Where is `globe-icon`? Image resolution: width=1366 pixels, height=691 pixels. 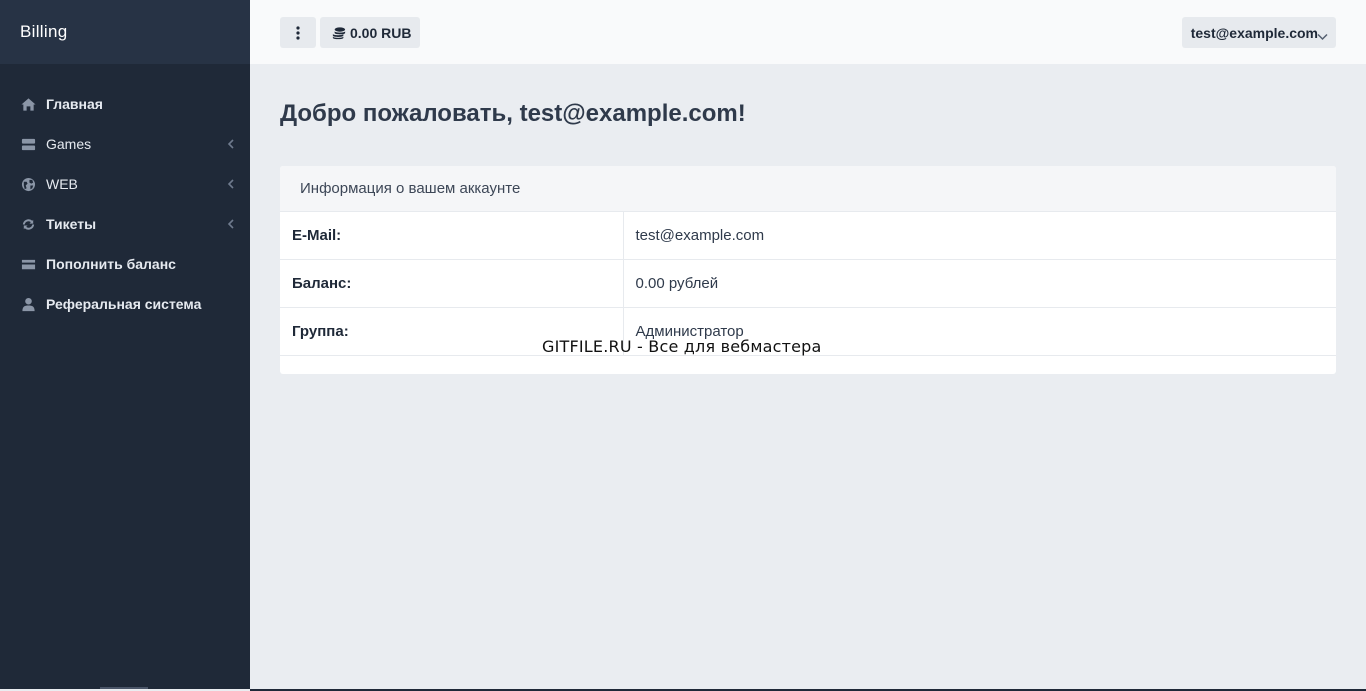
globe-icon is located at coordinates (28, 184).